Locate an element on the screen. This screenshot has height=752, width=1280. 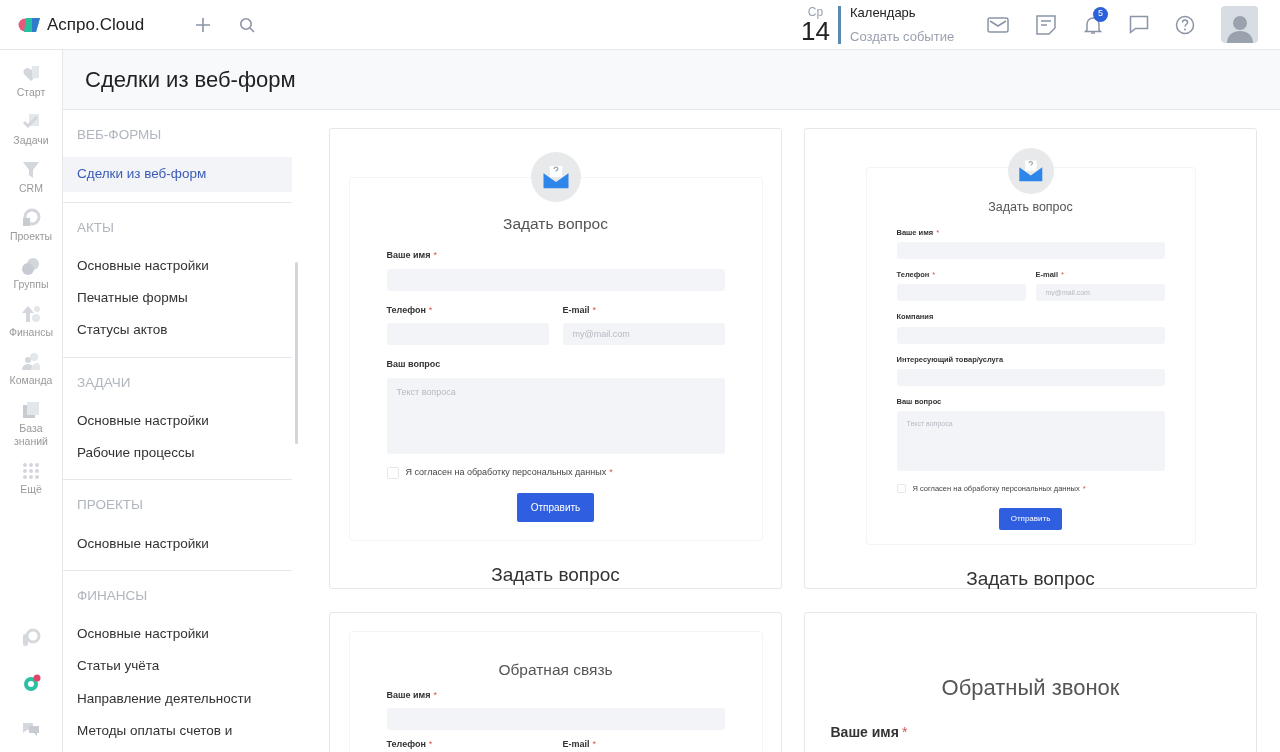
section-heading: АКТЫ is located at coordinates (96, 227).